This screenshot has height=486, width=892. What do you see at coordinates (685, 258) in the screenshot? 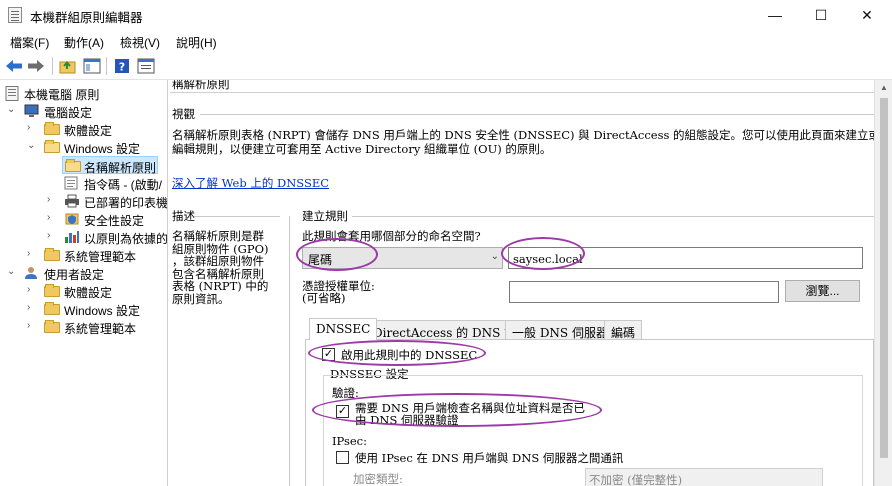
I see `namespace-value-input: saysec.local` at bounding box center [685, 258].